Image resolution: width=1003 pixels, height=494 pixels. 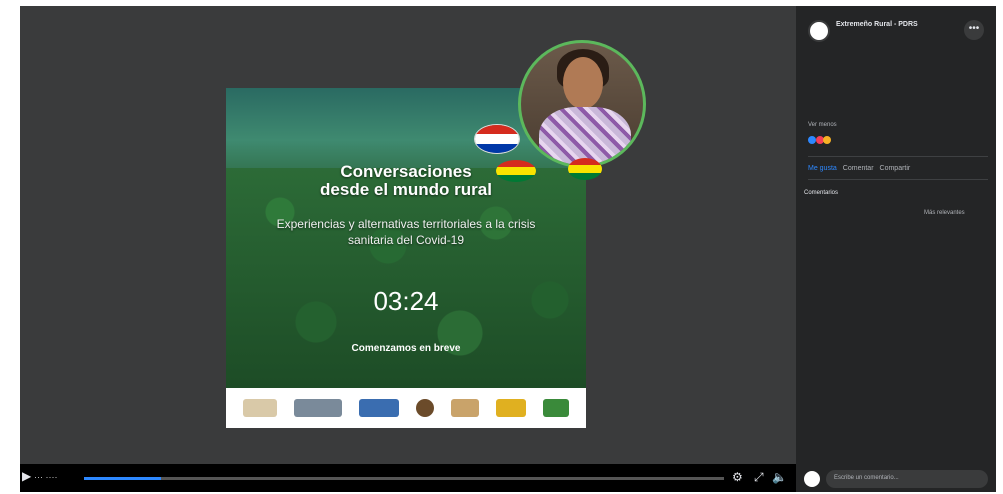 What do you see at coordinates (858, 168) in the screenshot?
I see `comment-button: Comentar` at bounding box center [858, 168].